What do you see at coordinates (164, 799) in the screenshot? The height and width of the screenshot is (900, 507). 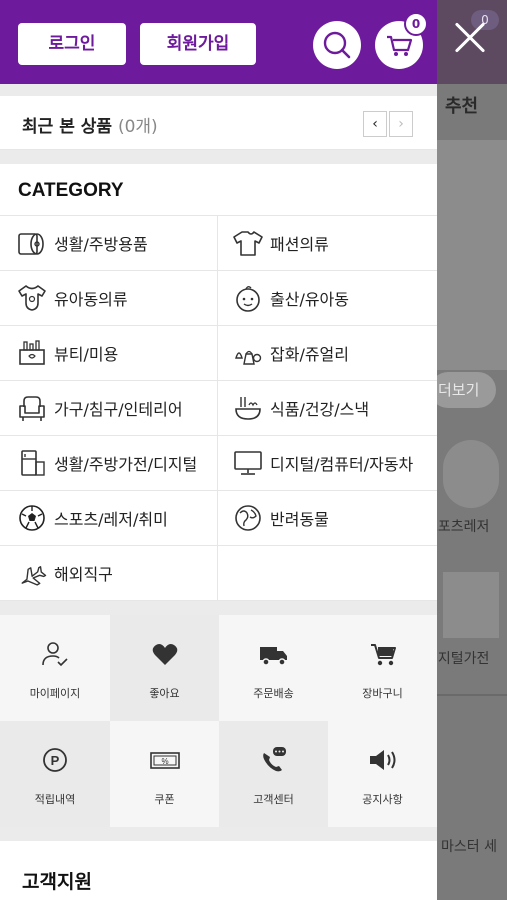 I see `quick-menu-label: 쿠폰` at bounding box center [164, 799].